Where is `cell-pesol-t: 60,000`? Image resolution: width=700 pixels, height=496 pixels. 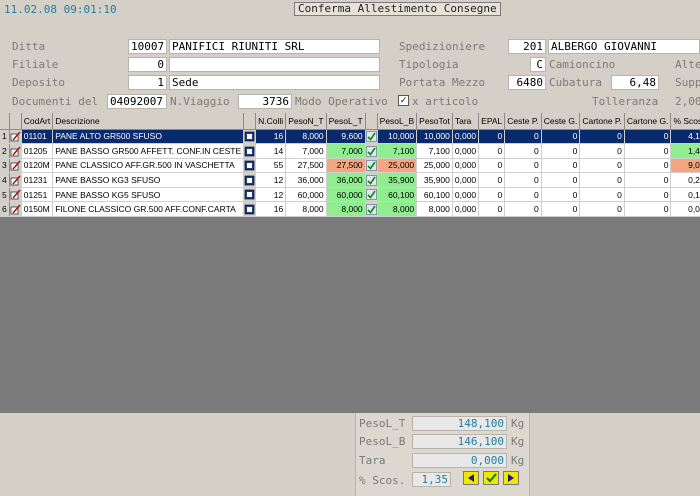
cell-pesol-t: 60,000 is located at coordinates (346, 195).